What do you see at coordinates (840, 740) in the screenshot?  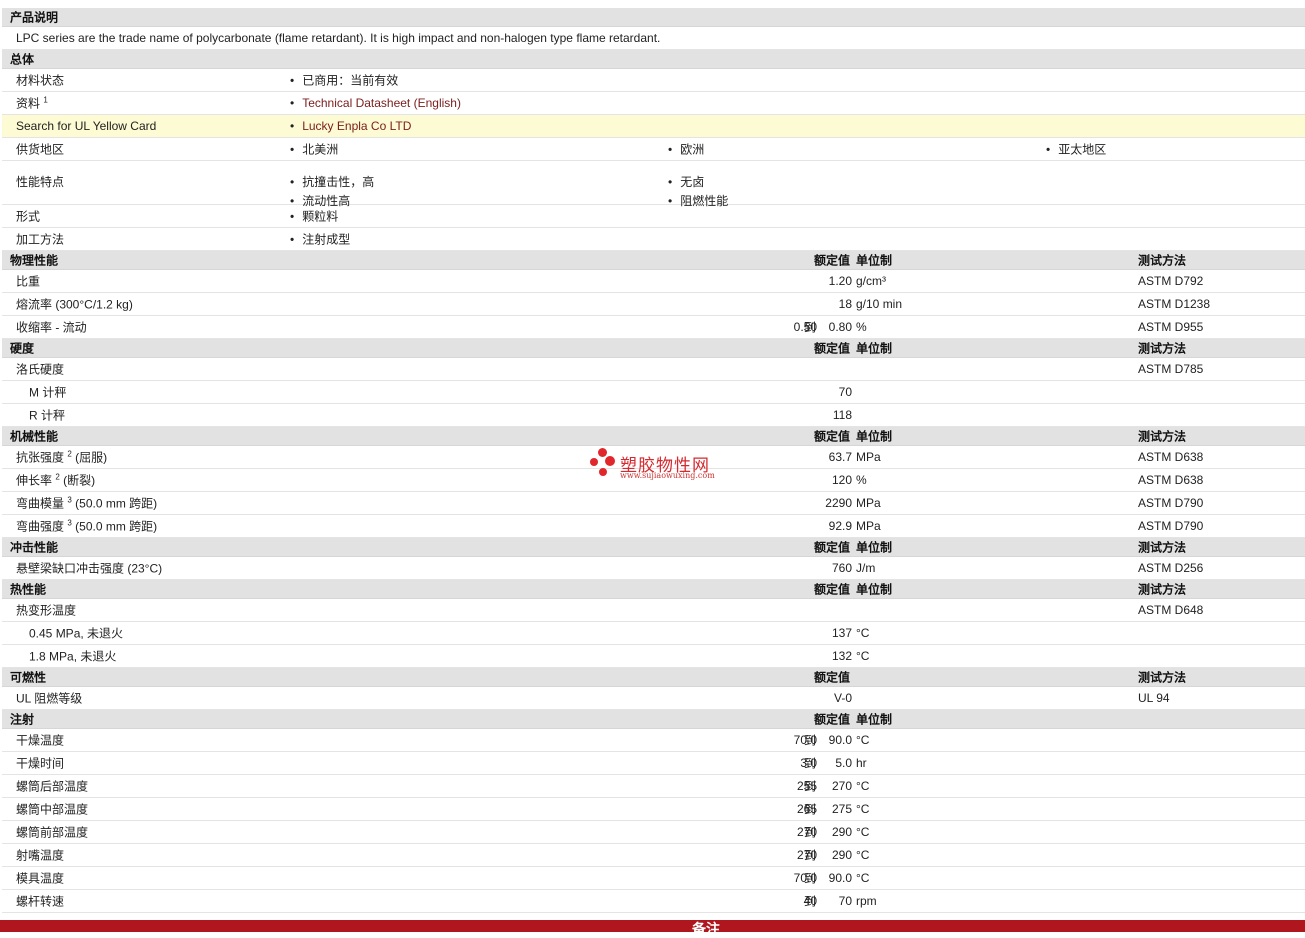 I see `range-high: 90.0` at bounding box center [840, 740].